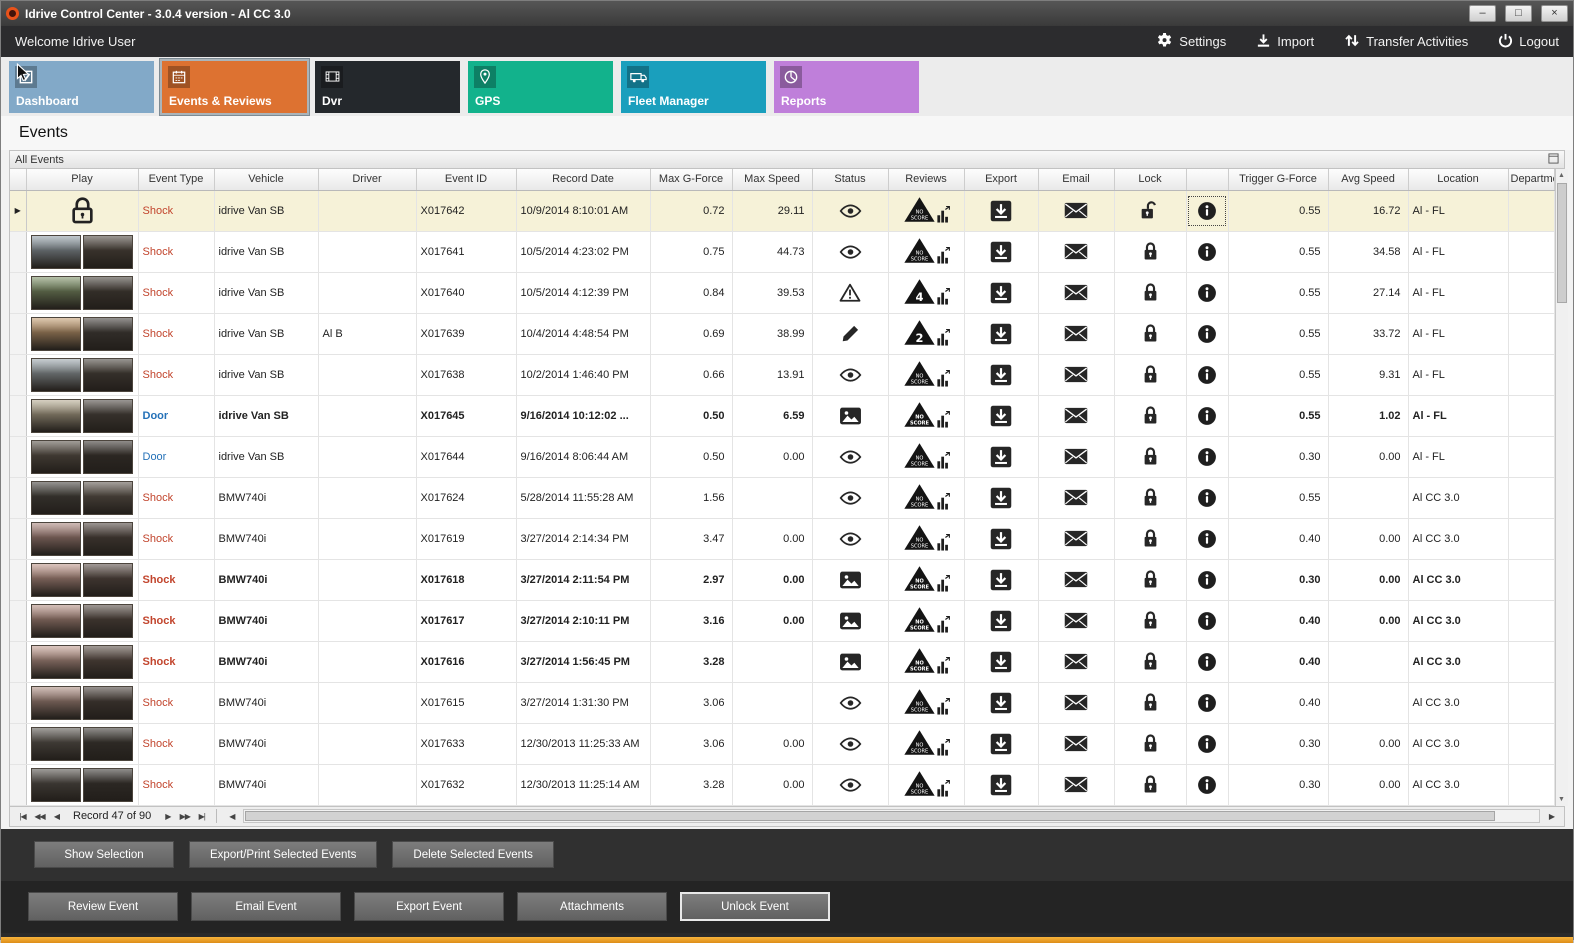  Describe the element at coordinates (387, 86) in the screenshot. I see `nav-tile-dvr: Dvr` at that location.